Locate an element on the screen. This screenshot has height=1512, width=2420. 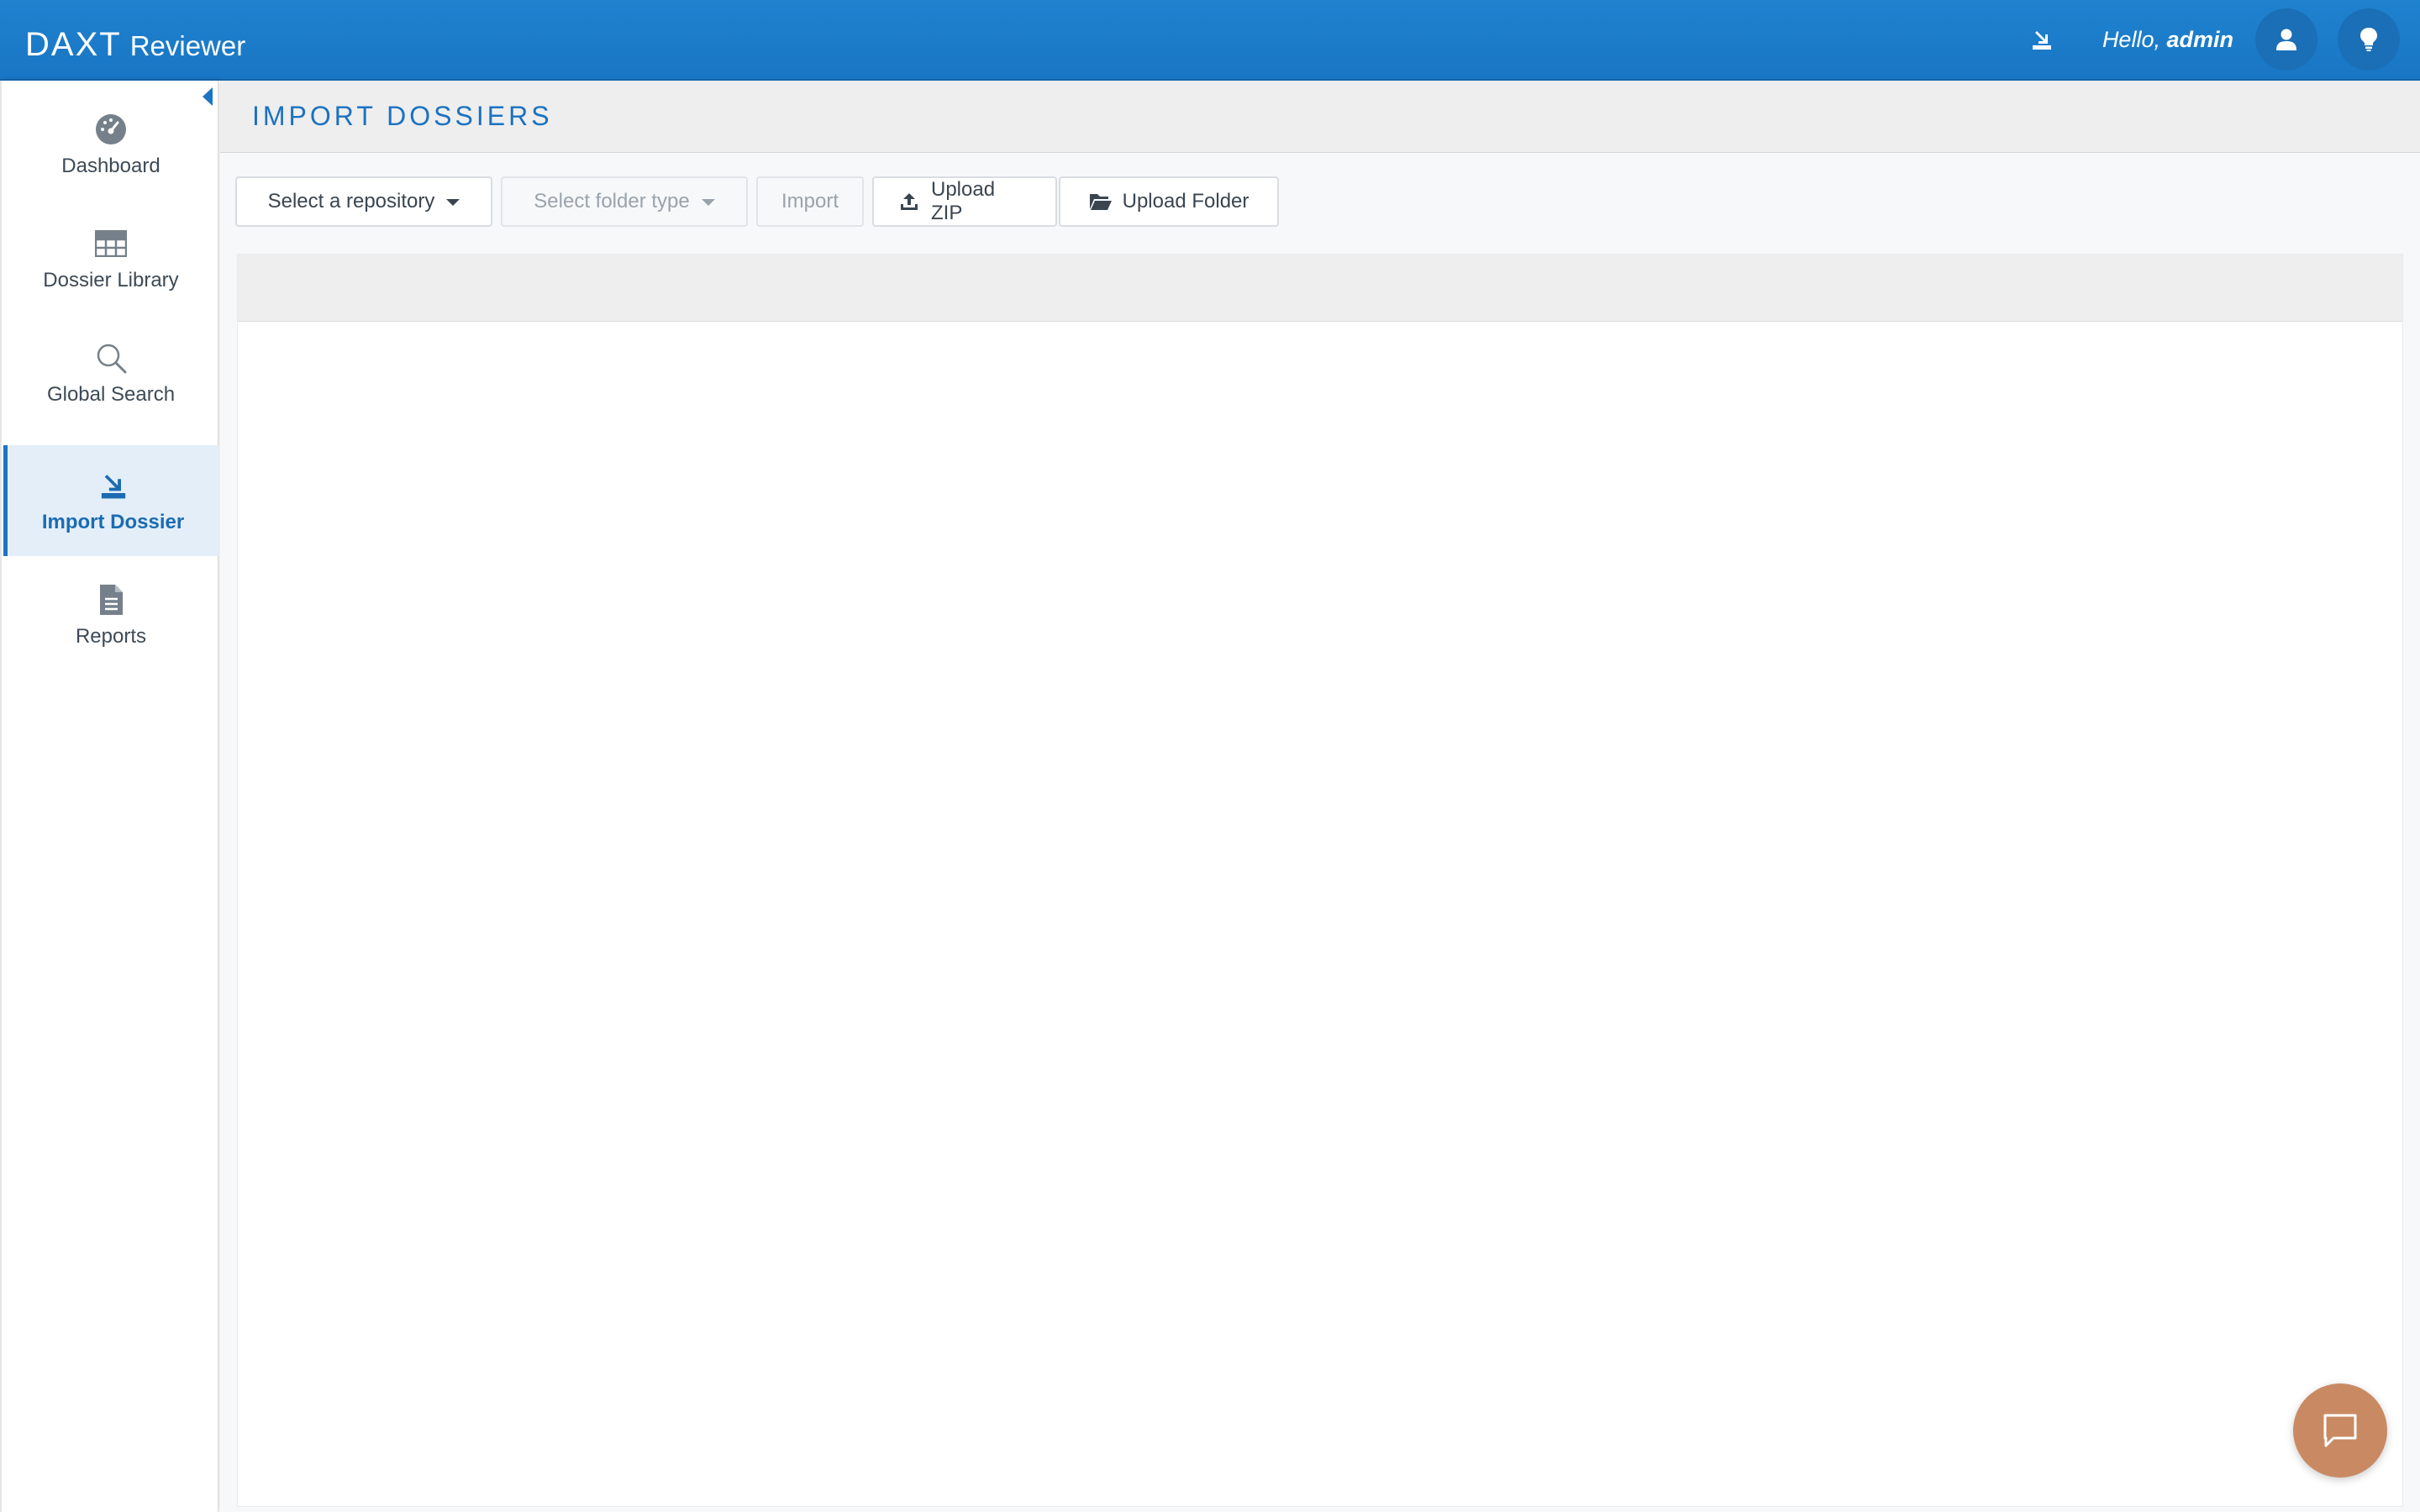
sidebar-item-label: Dossier Library is located at coordinates (111, 280).